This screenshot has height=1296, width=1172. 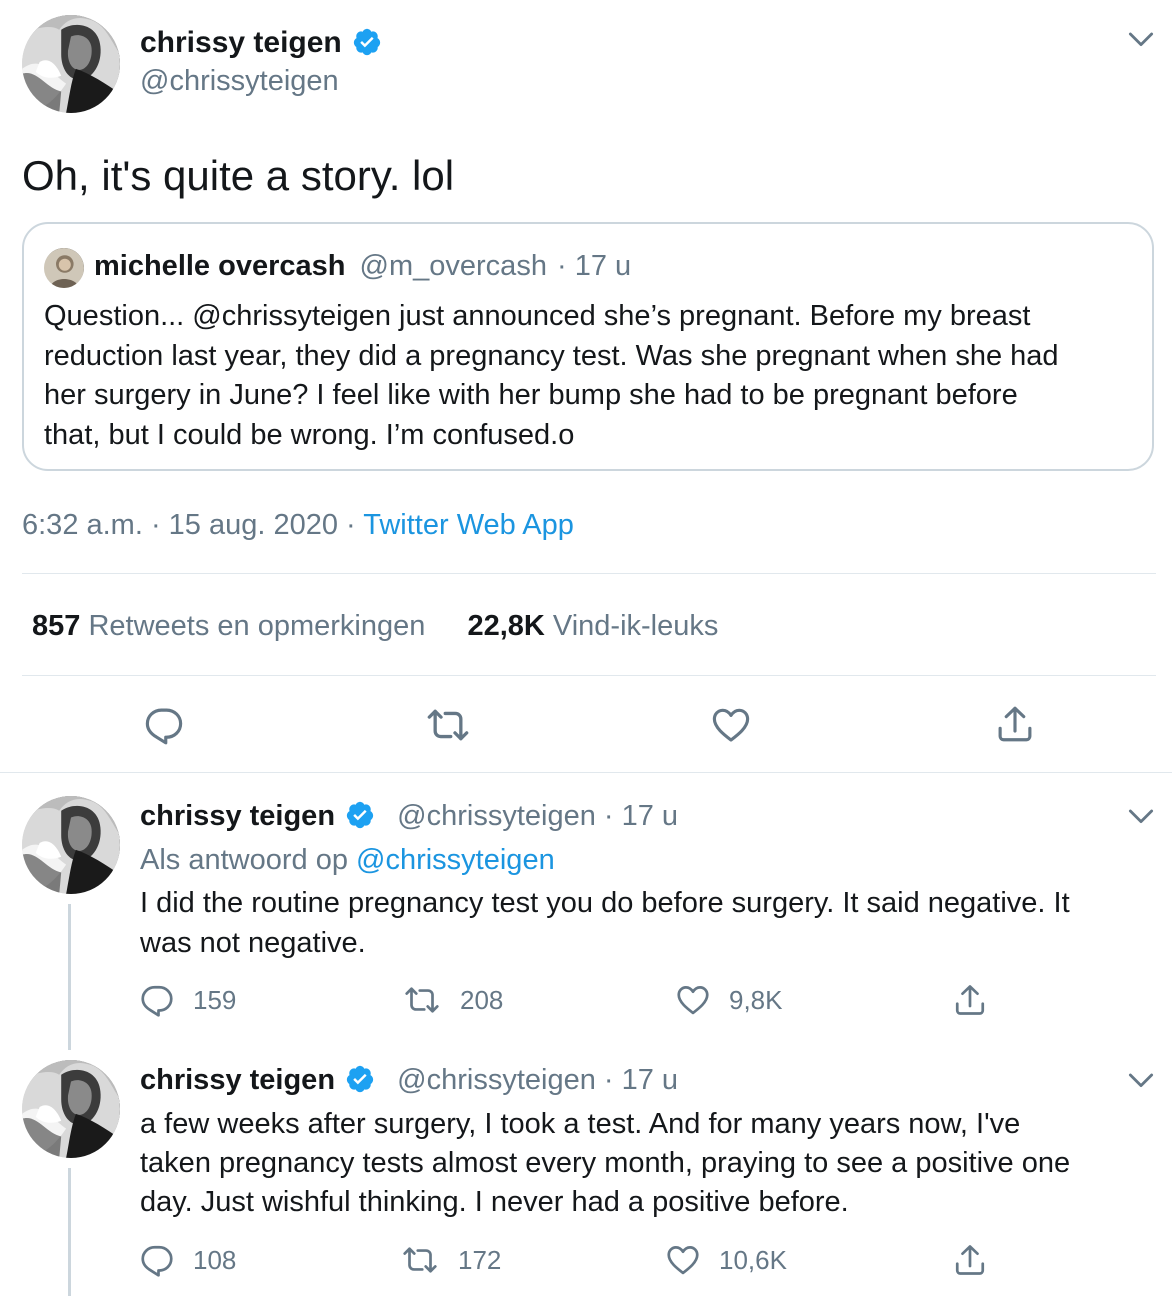 I want to click on like-button: 9,8K, so click(x=729, y=1000).